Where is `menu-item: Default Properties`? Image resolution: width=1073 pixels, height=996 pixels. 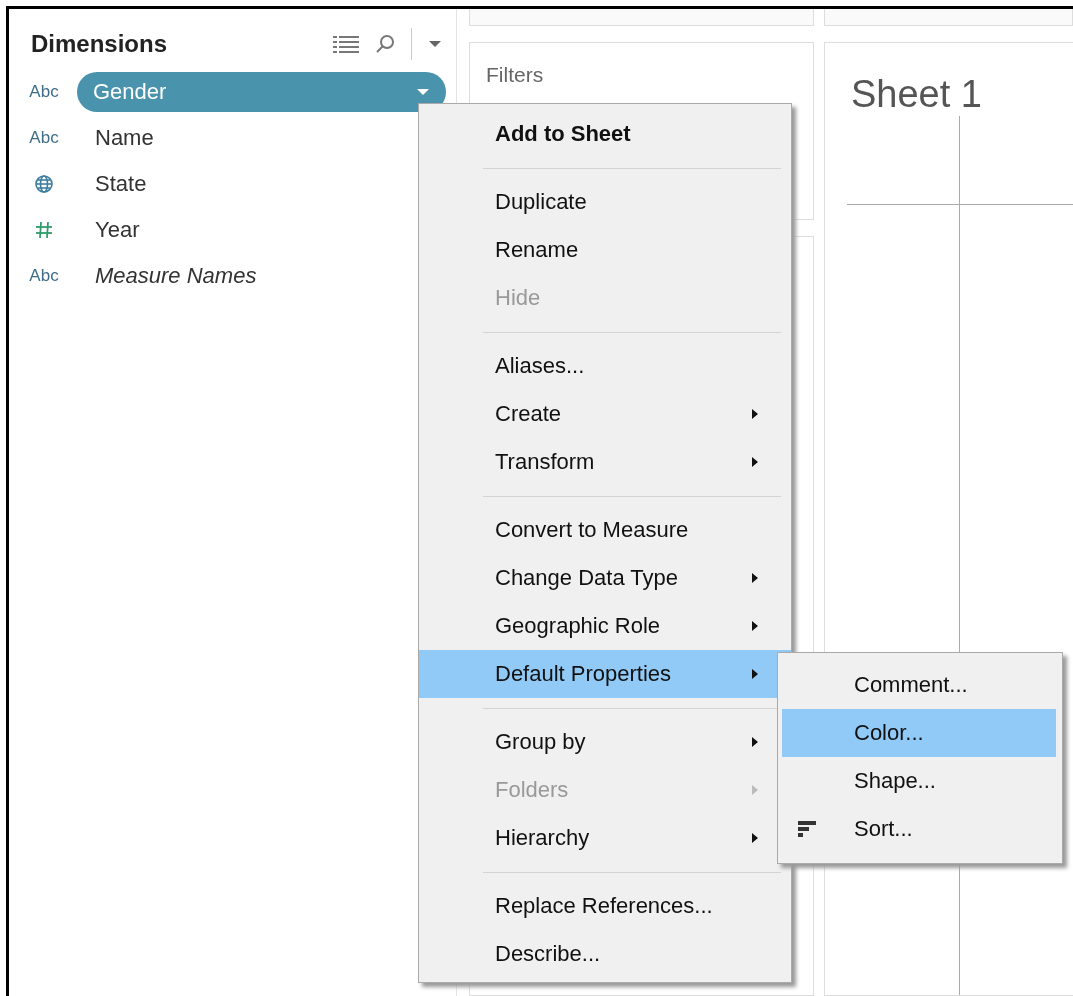
menu-item: Default Properties is located at coordinates (605, 674).